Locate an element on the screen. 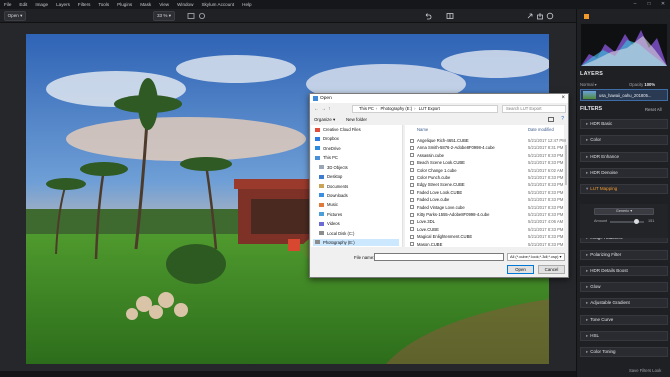  open-file-button: Open is located at coordinates (520, 269).